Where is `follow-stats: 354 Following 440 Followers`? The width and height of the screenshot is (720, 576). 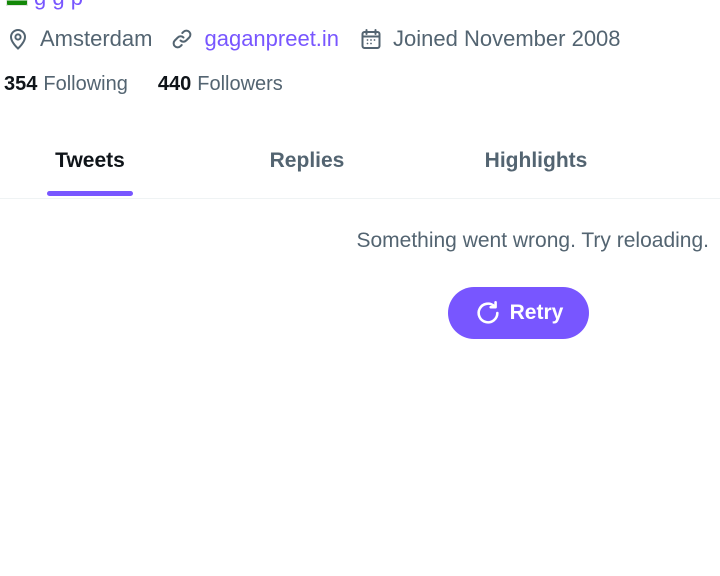
follow-stats: 354 Following 440 Followers is located at coordinates (143, 84).